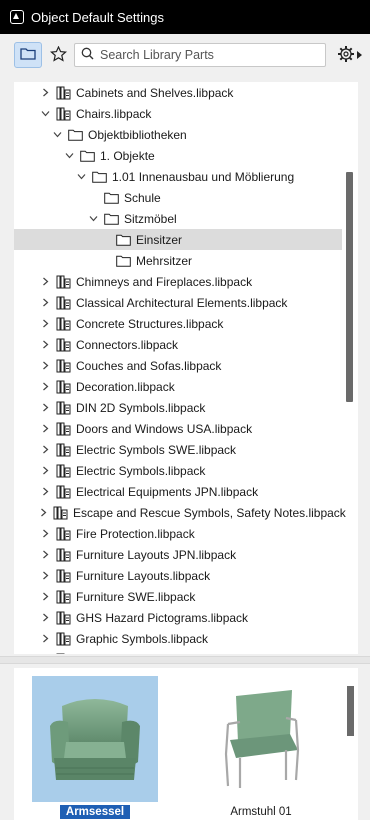  Describe the element at coordinates (178, 533) in the screenshot. I see `tree-item: Fire Protection.libpack` at that location.